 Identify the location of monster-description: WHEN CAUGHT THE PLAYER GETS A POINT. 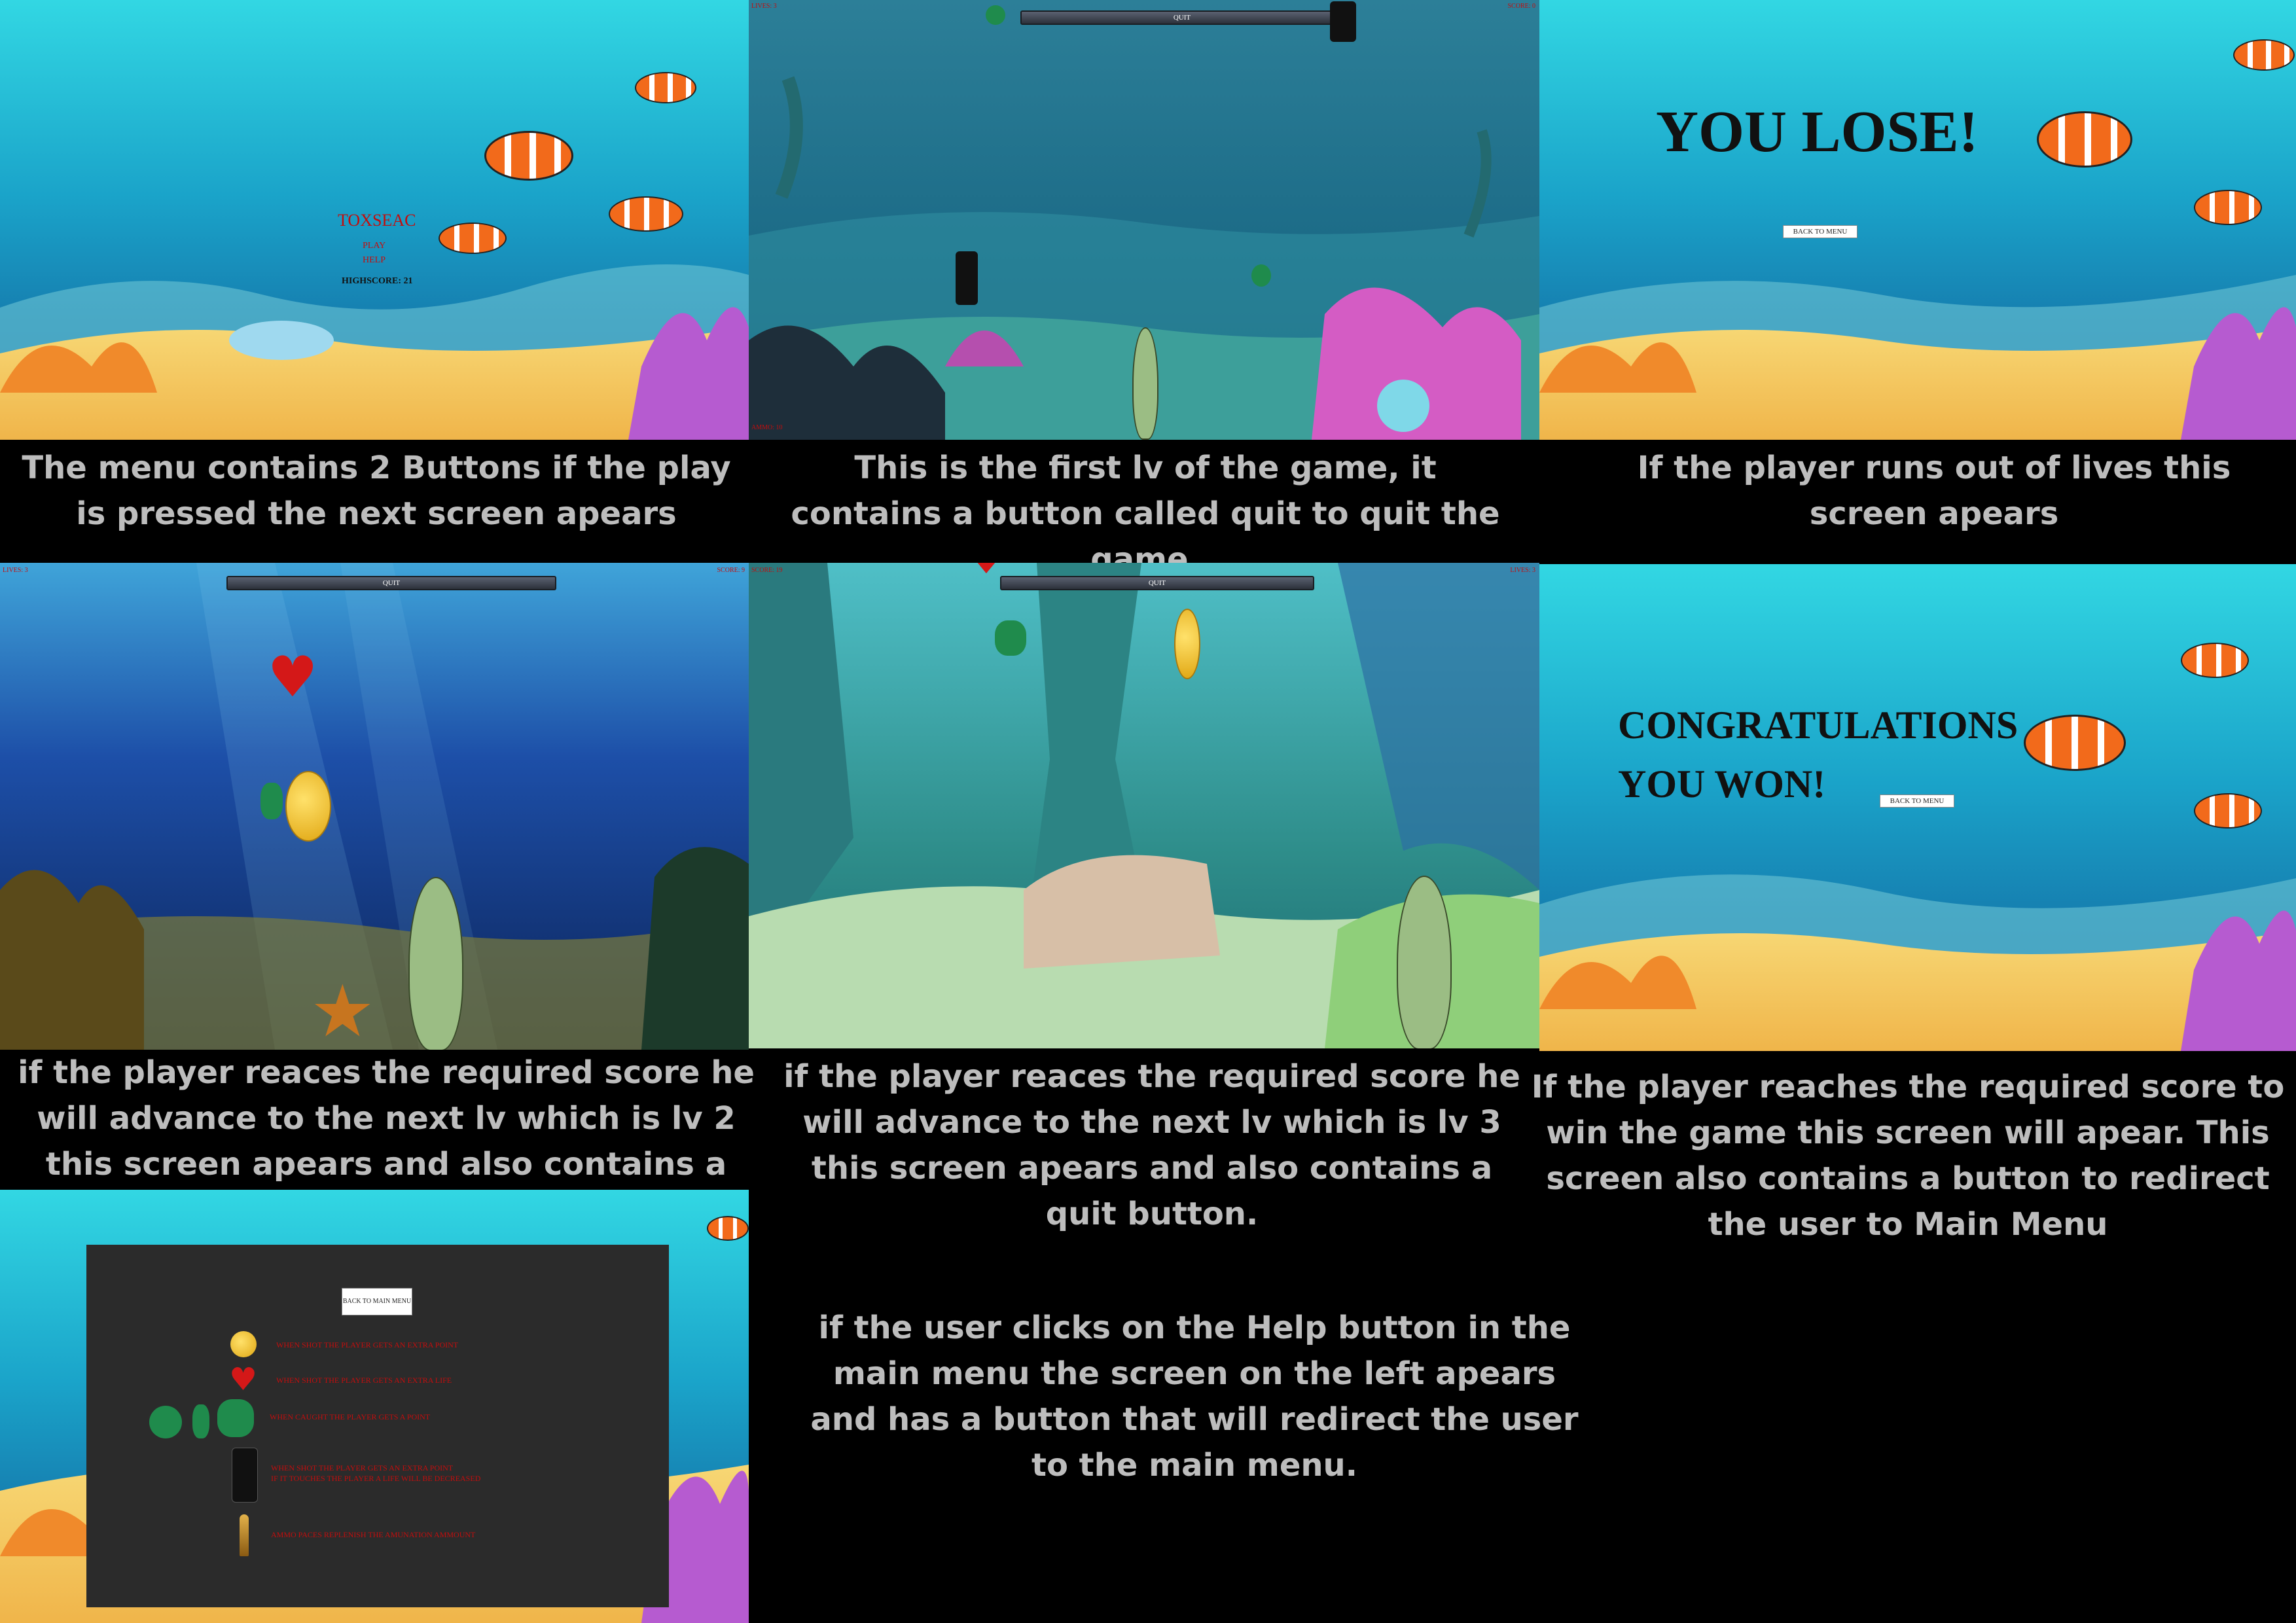
(351, 1417).